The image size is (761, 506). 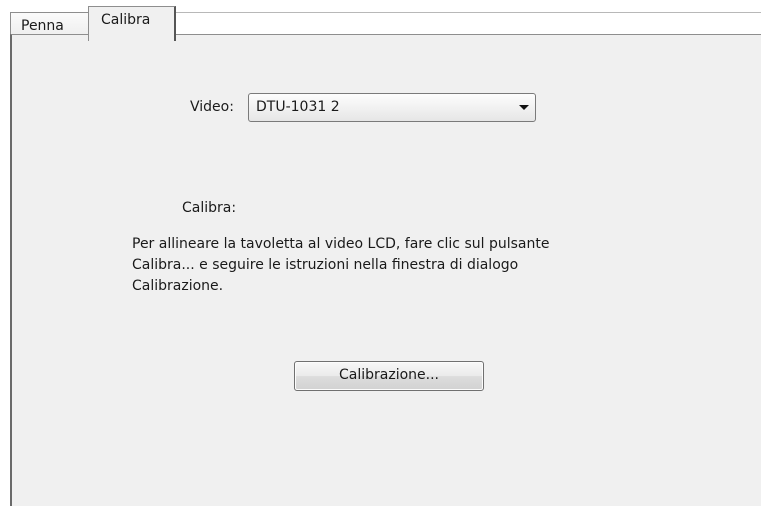 What do you see at coordinates (524, 107) in the screenshot?
I see `chevron-down-icon` at bounding box center [524, 107].